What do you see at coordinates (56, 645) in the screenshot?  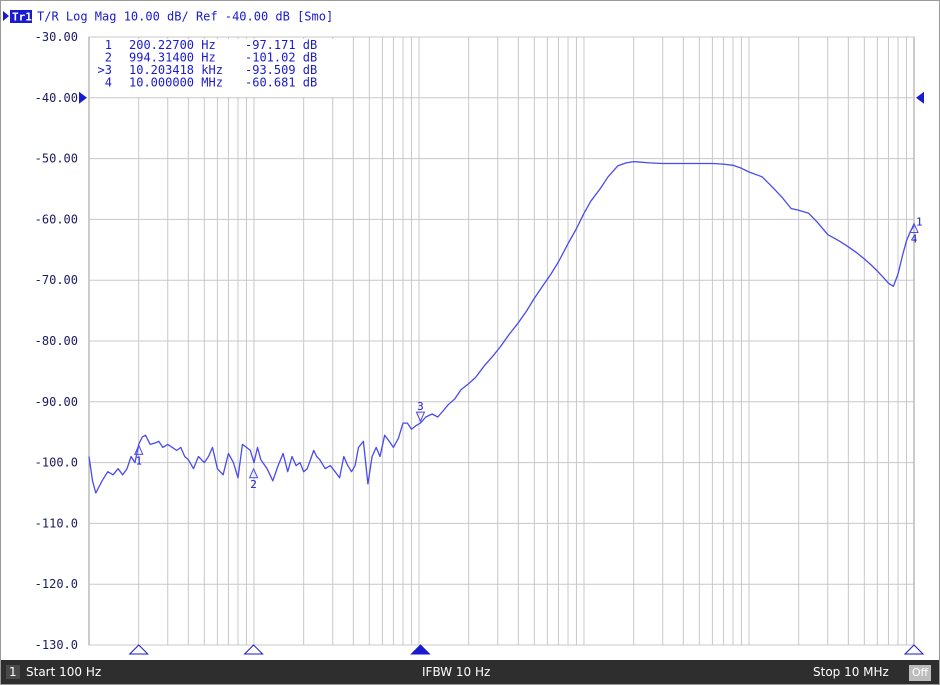 I see `y-tick-label: -130.0` at bounding box center [56, 645].